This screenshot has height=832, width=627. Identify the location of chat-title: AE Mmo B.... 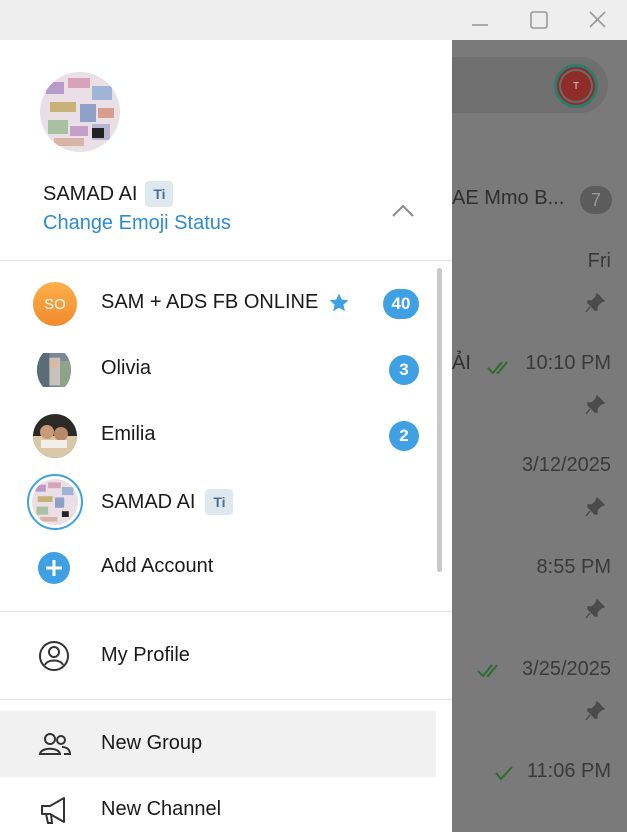
(508, 198).